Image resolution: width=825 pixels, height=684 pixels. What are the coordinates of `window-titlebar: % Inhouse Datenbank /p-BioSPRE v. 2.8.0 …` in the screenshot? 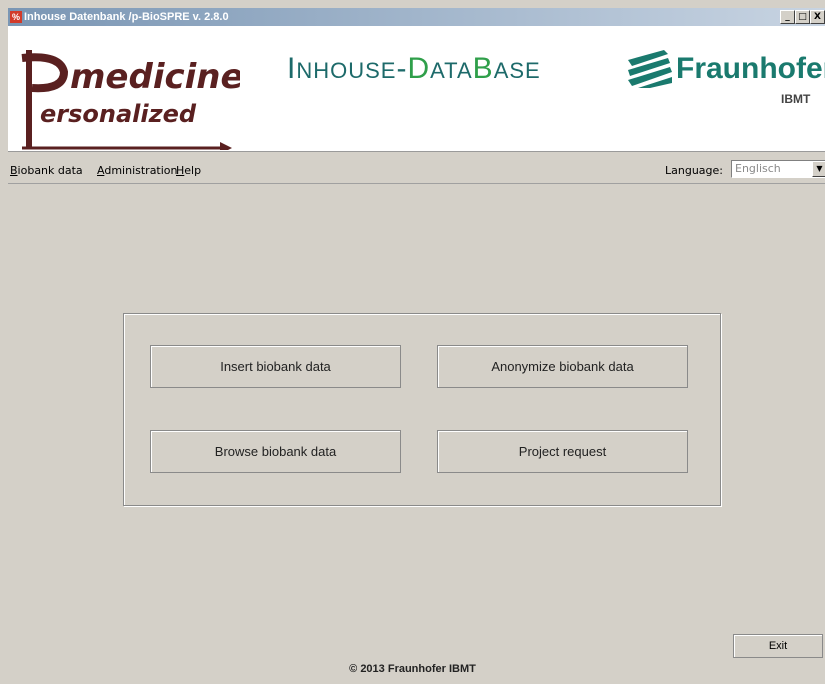 It's located at (416, 17).